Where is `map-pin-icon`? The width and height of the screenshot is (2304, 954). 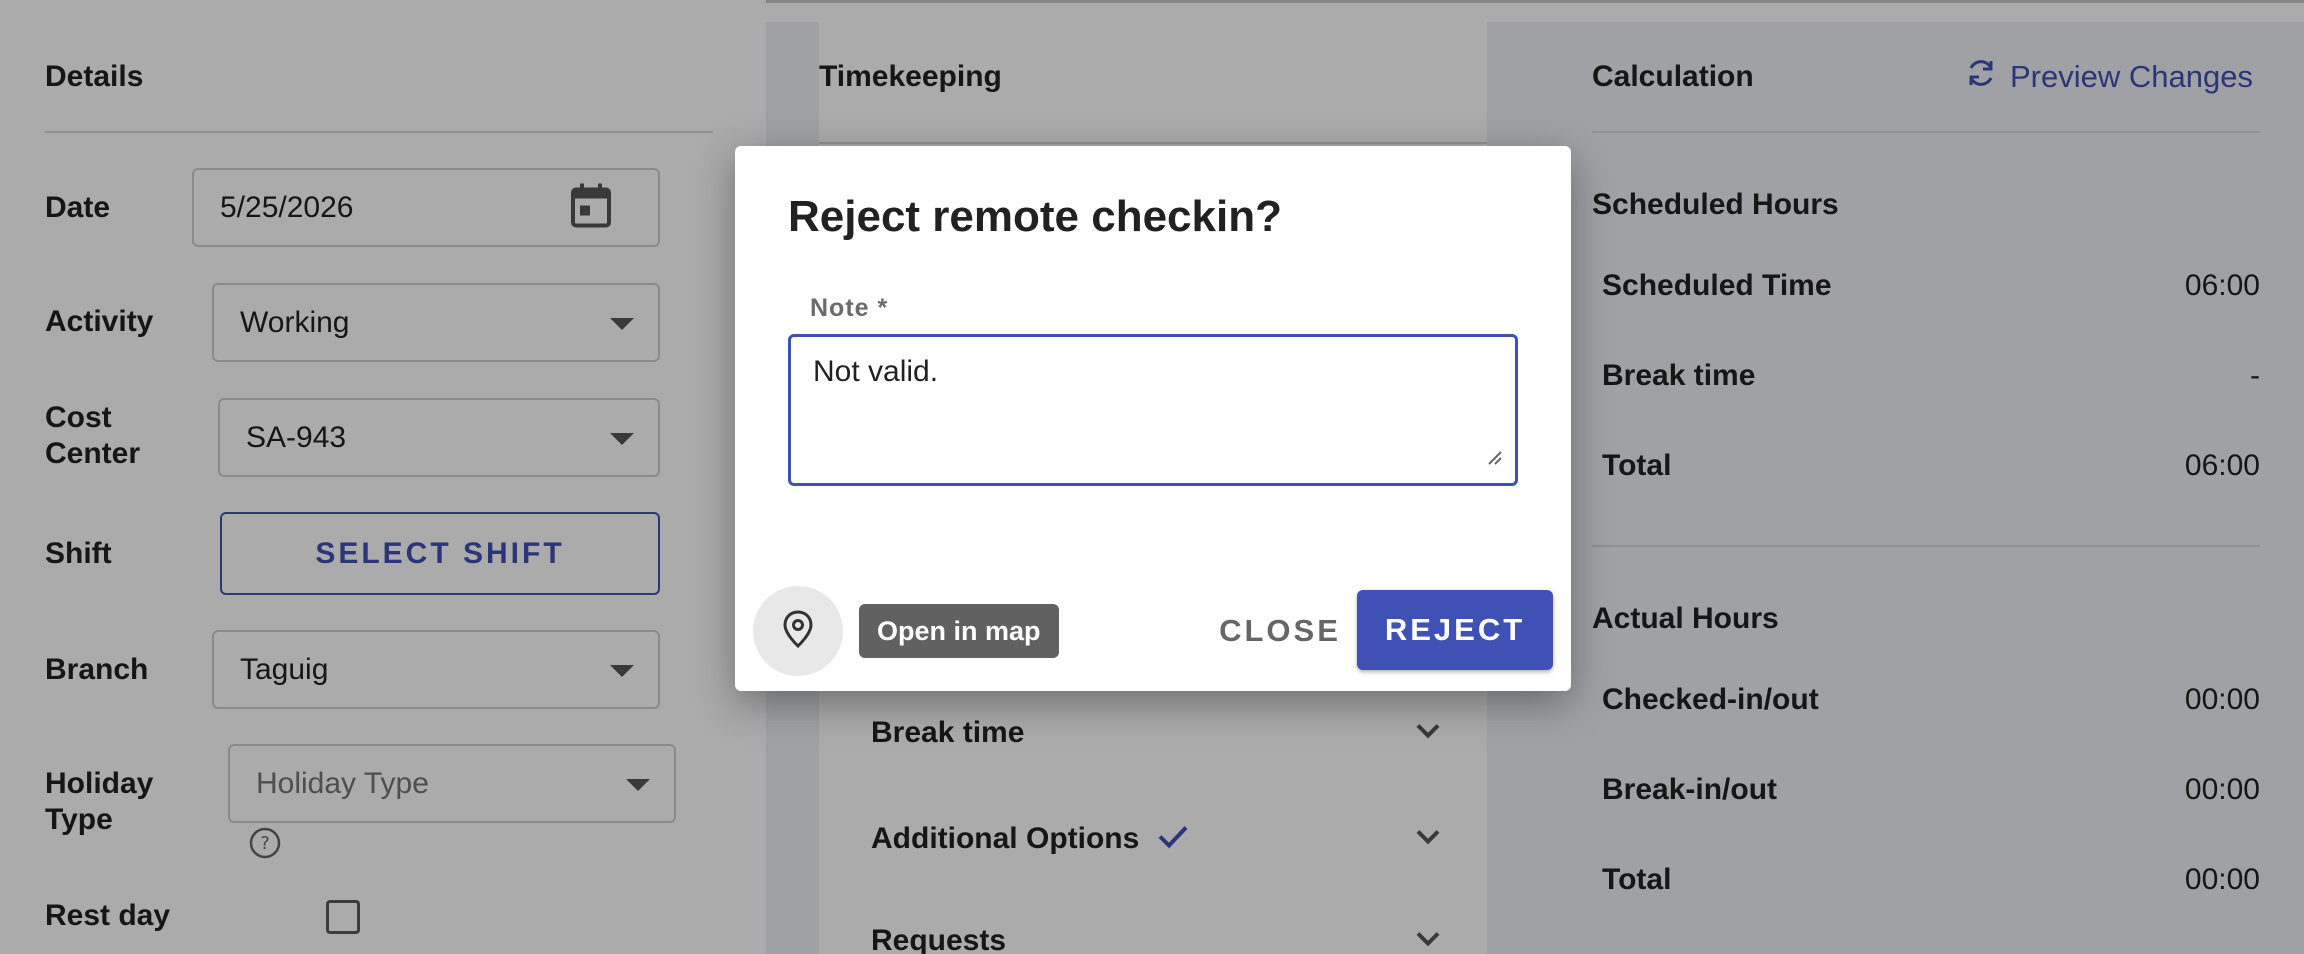
map-pin-icon is located at coordinates (798, 631).